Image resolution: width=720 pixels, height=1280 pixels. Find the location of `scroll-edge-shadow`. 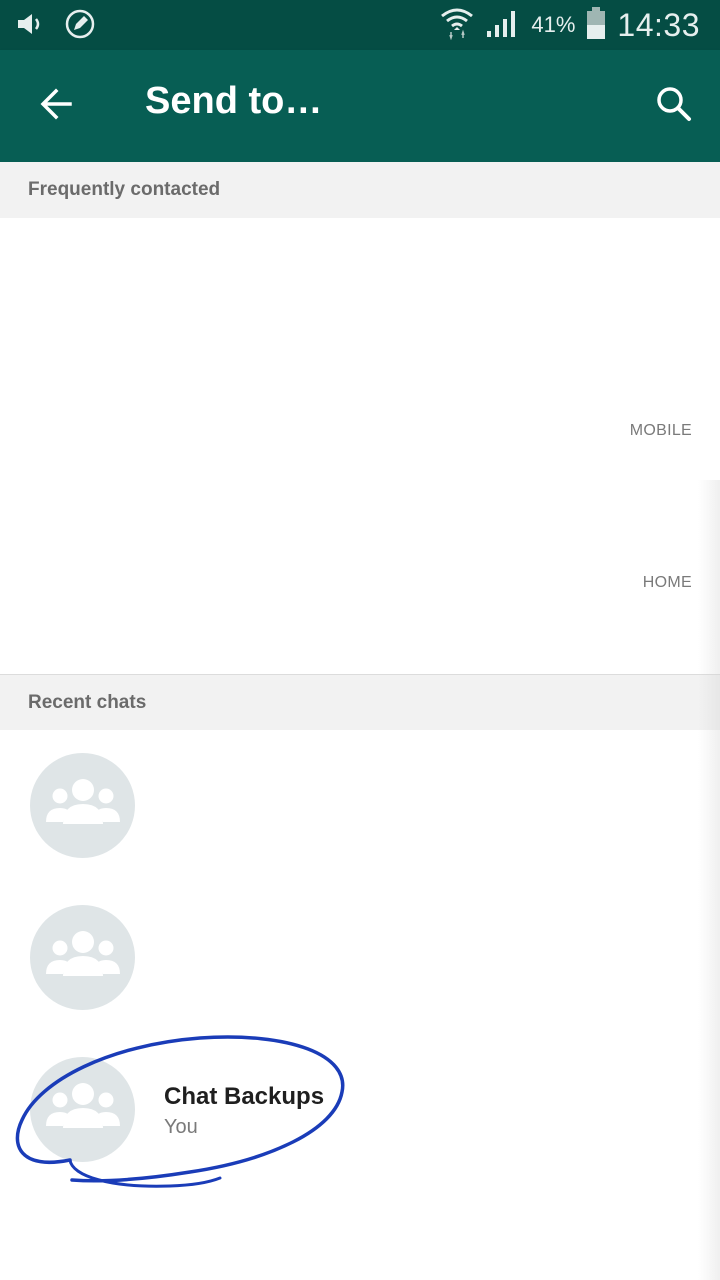

scroll-edge-shadow is located at coordinates (709, 880).